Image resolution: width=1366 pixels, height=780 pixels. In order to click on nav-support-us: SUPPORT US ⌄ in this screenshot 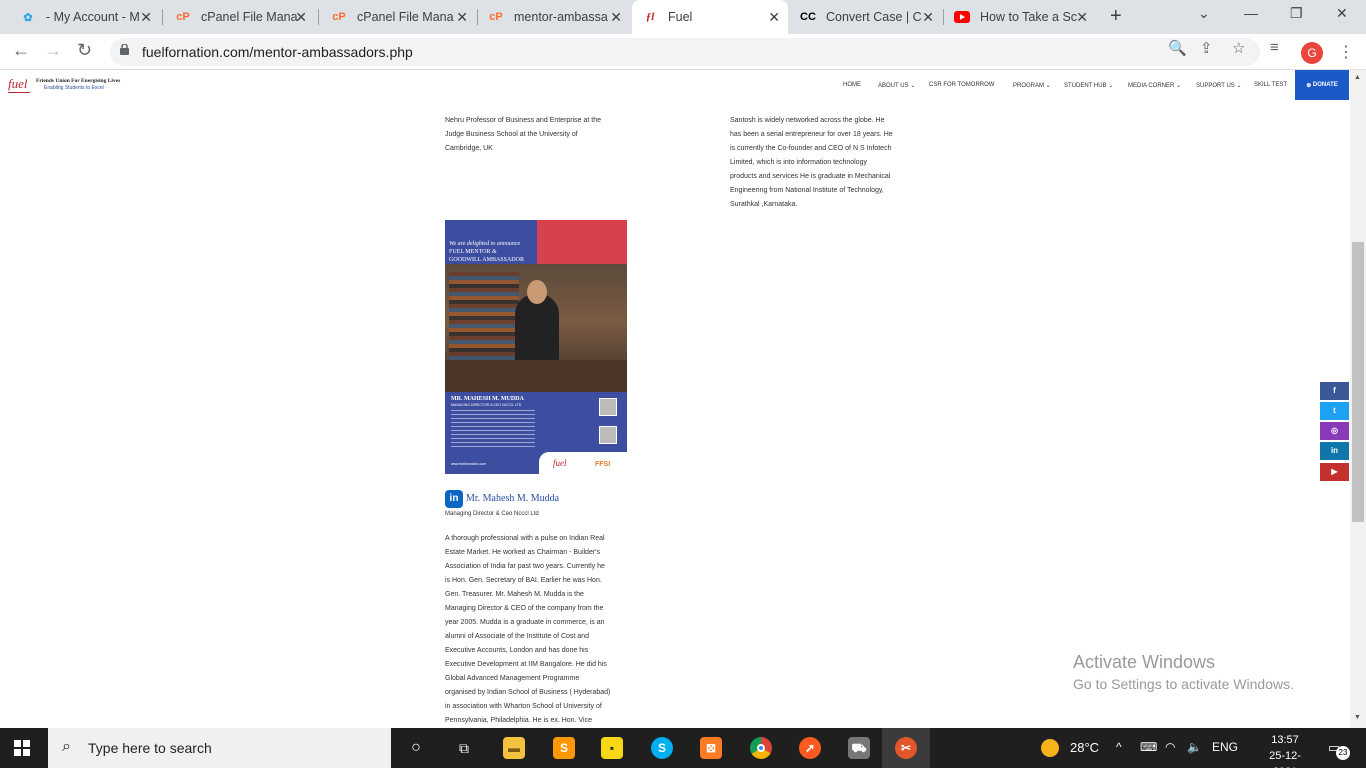, I will do `click(1219, 85)`.